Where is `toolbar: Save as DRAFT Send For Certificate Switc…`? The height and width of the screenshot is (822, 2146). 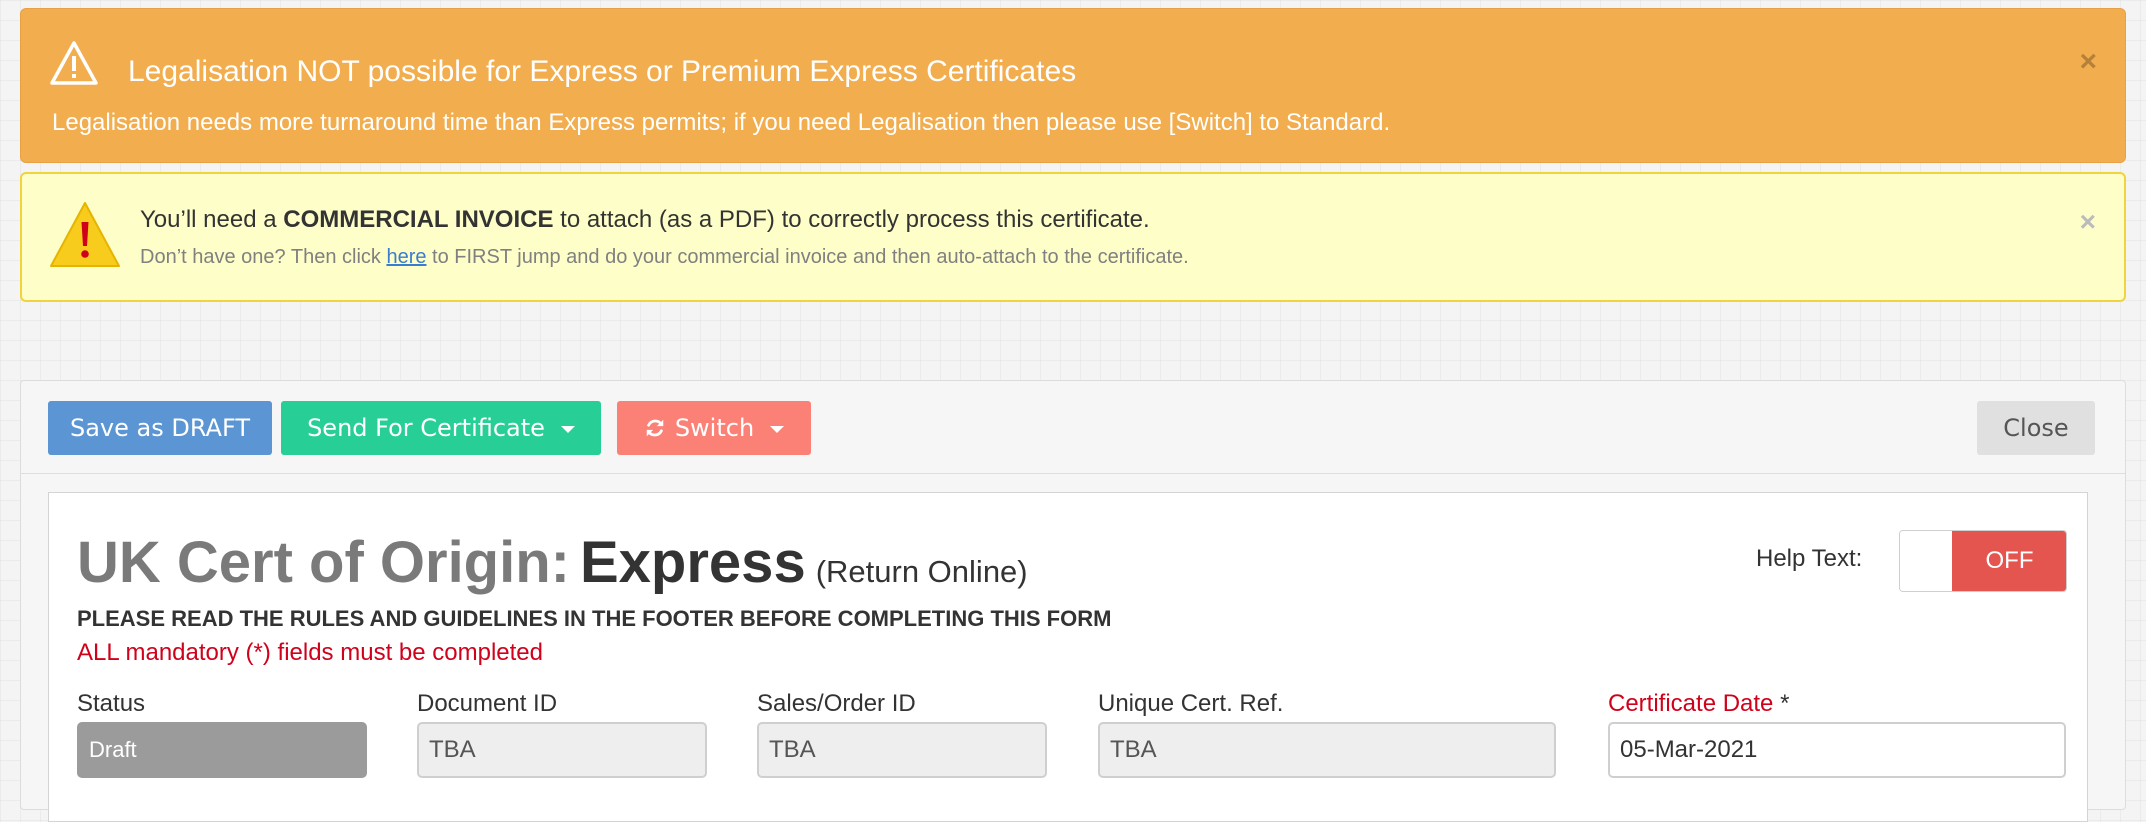 toolbar: Save as DRAFT Send For Certificate Switc… is located at coordinates (1073, 427).